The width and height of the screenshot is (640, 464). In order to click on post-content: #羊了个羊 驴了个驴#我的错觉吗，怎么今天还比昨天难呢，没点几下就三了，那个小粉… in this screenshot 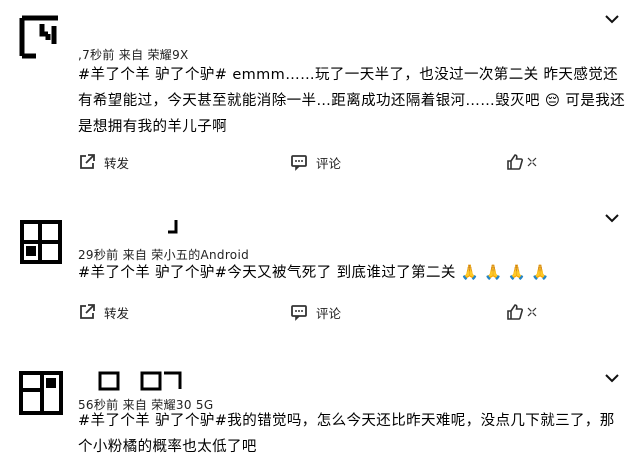, I will do `click(346, 434)`.